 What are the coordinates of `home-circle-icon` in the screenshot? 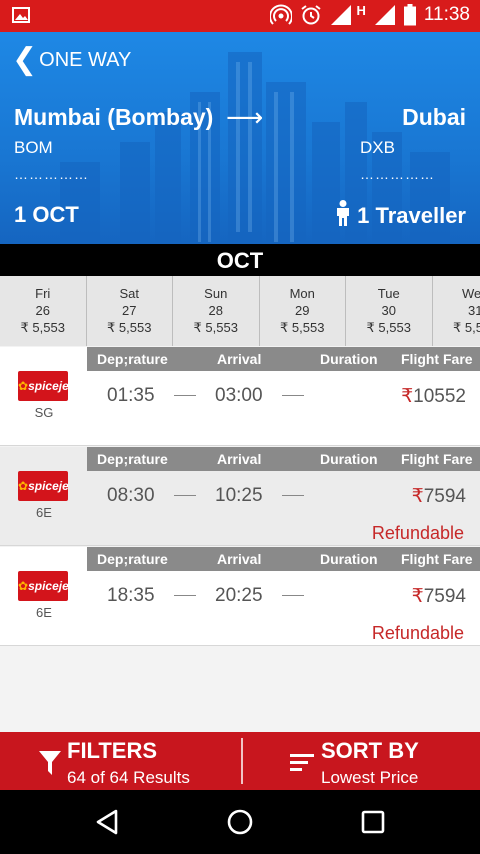 It's located at (240, 824).